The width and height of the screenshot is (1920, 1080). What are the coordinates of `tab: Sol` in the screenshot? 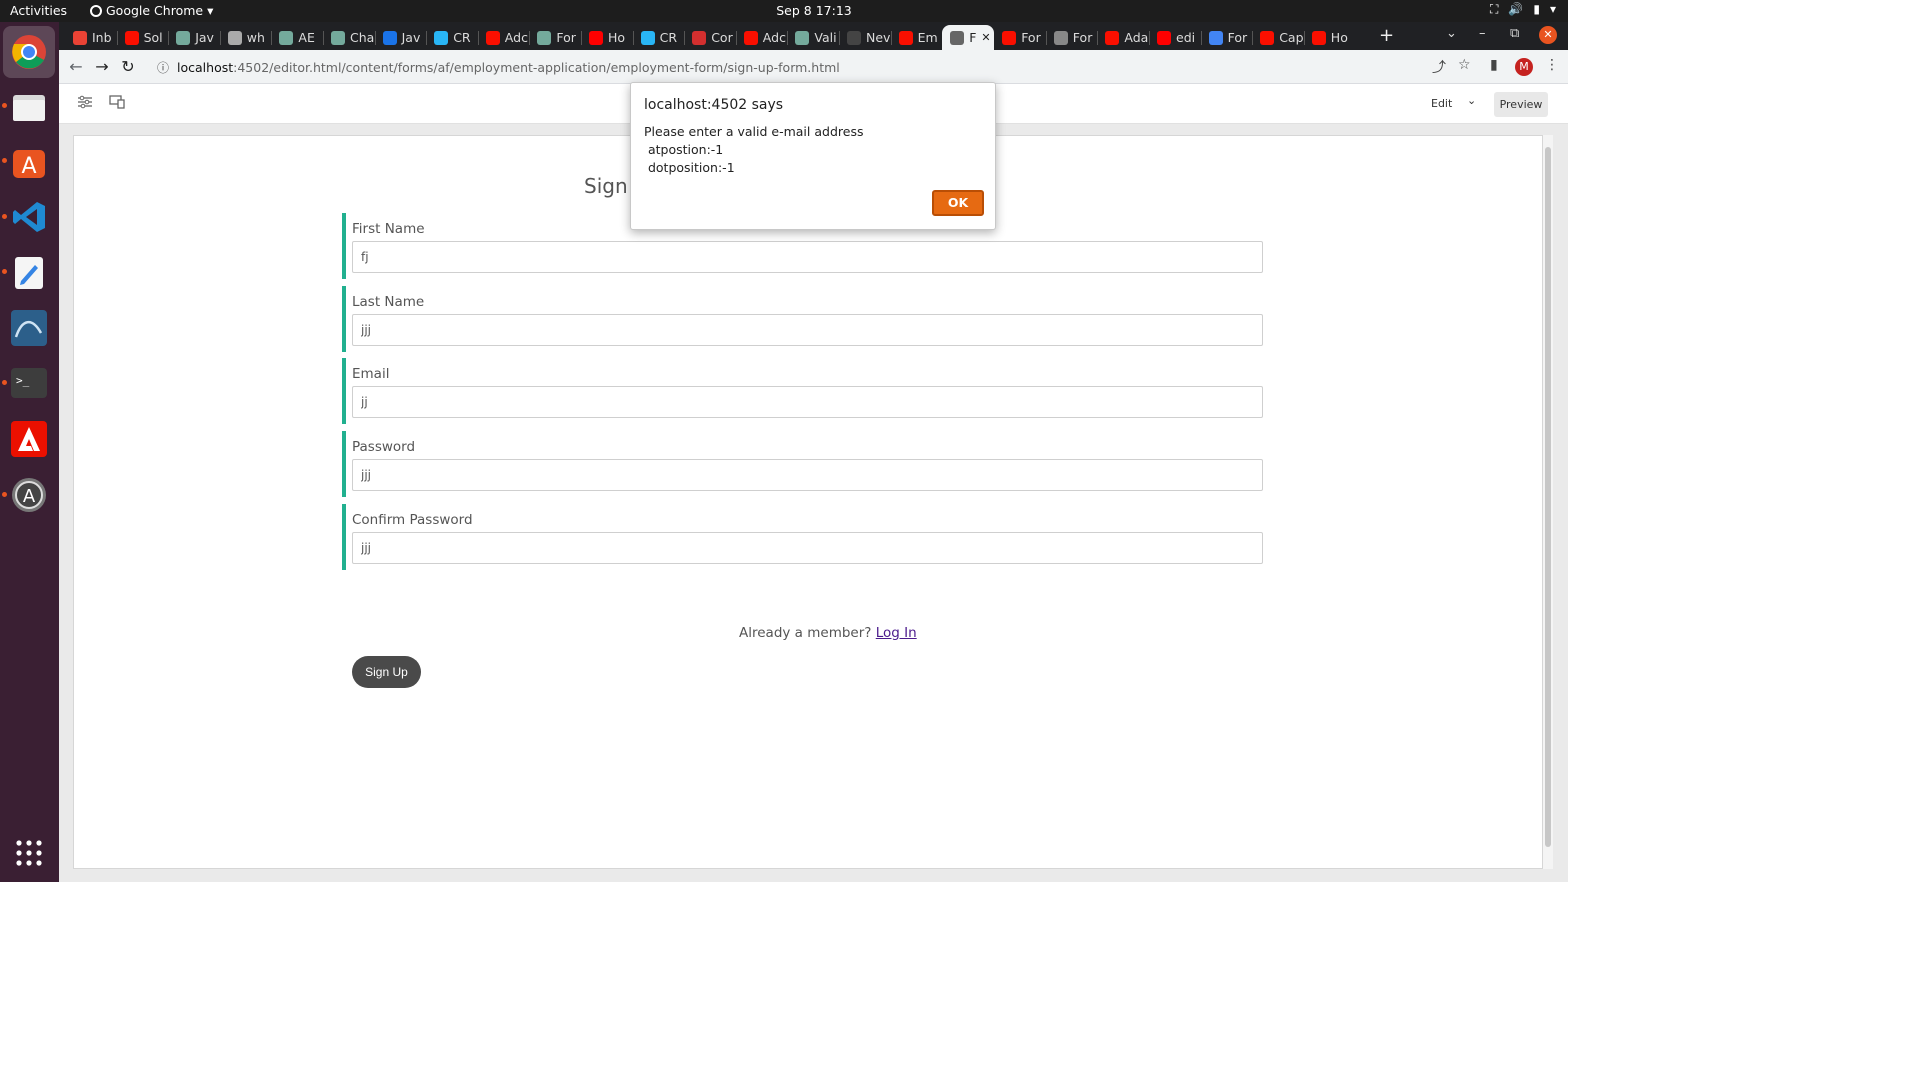 It's located at (143, 37).